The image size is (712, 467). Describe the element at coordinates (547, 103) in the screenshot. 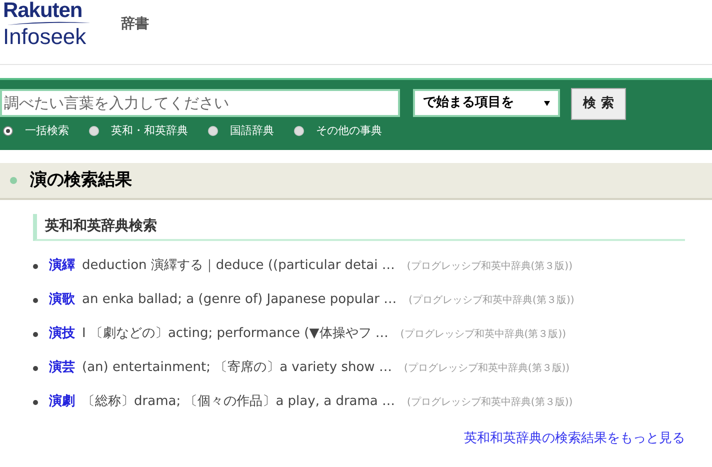

I see `dropdown-caret-icon` at that location.